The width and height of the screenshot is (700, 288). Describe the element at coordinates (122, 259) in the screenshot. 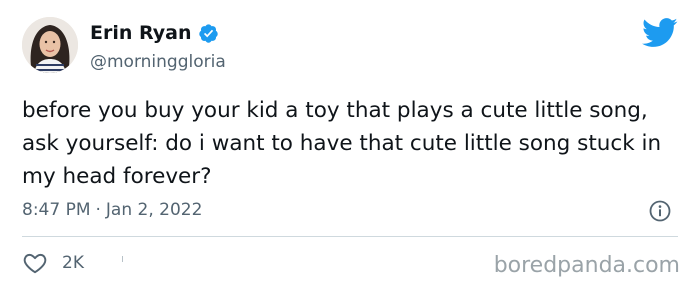

I see `action-divider-tick` at that location.